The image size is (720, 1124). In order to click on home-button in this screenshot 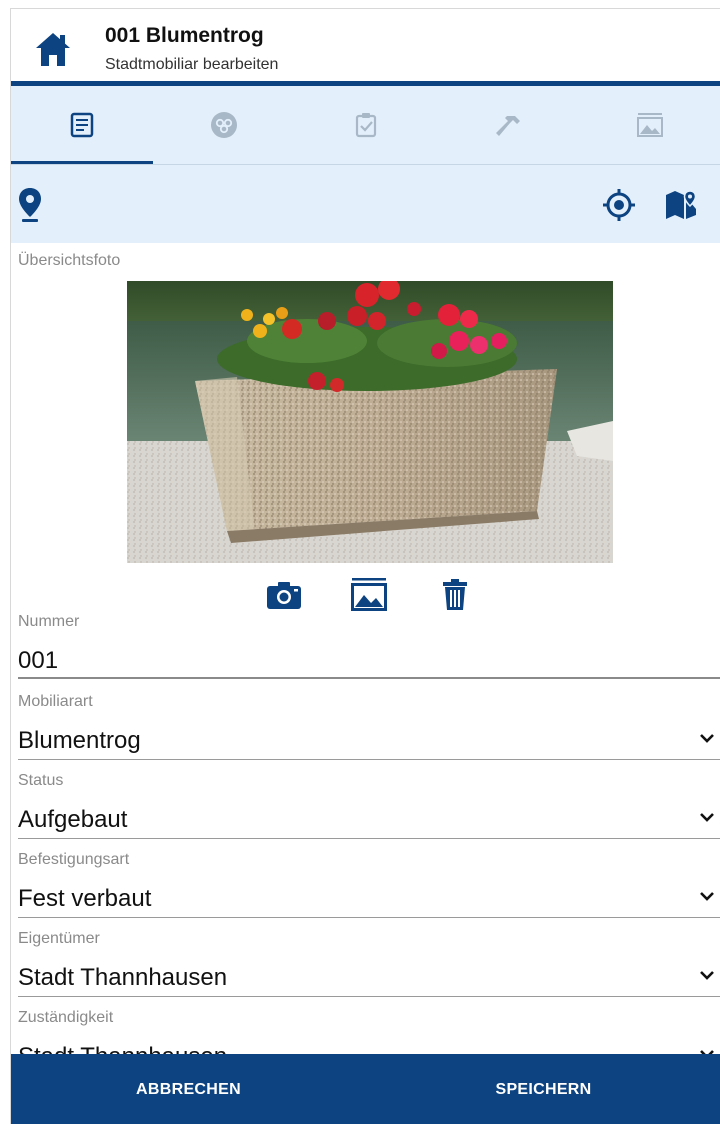, I will do `click(53, 49)`.